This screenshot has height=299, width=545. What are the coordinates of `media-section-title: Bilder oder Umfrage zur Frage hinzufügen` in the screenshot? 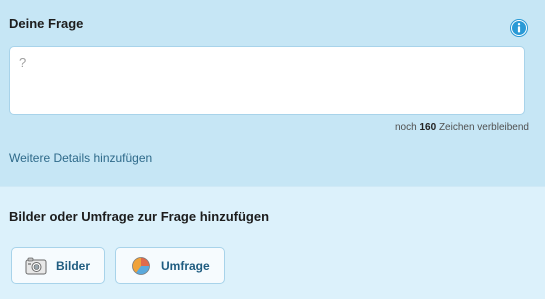 It's located at (139, 216).